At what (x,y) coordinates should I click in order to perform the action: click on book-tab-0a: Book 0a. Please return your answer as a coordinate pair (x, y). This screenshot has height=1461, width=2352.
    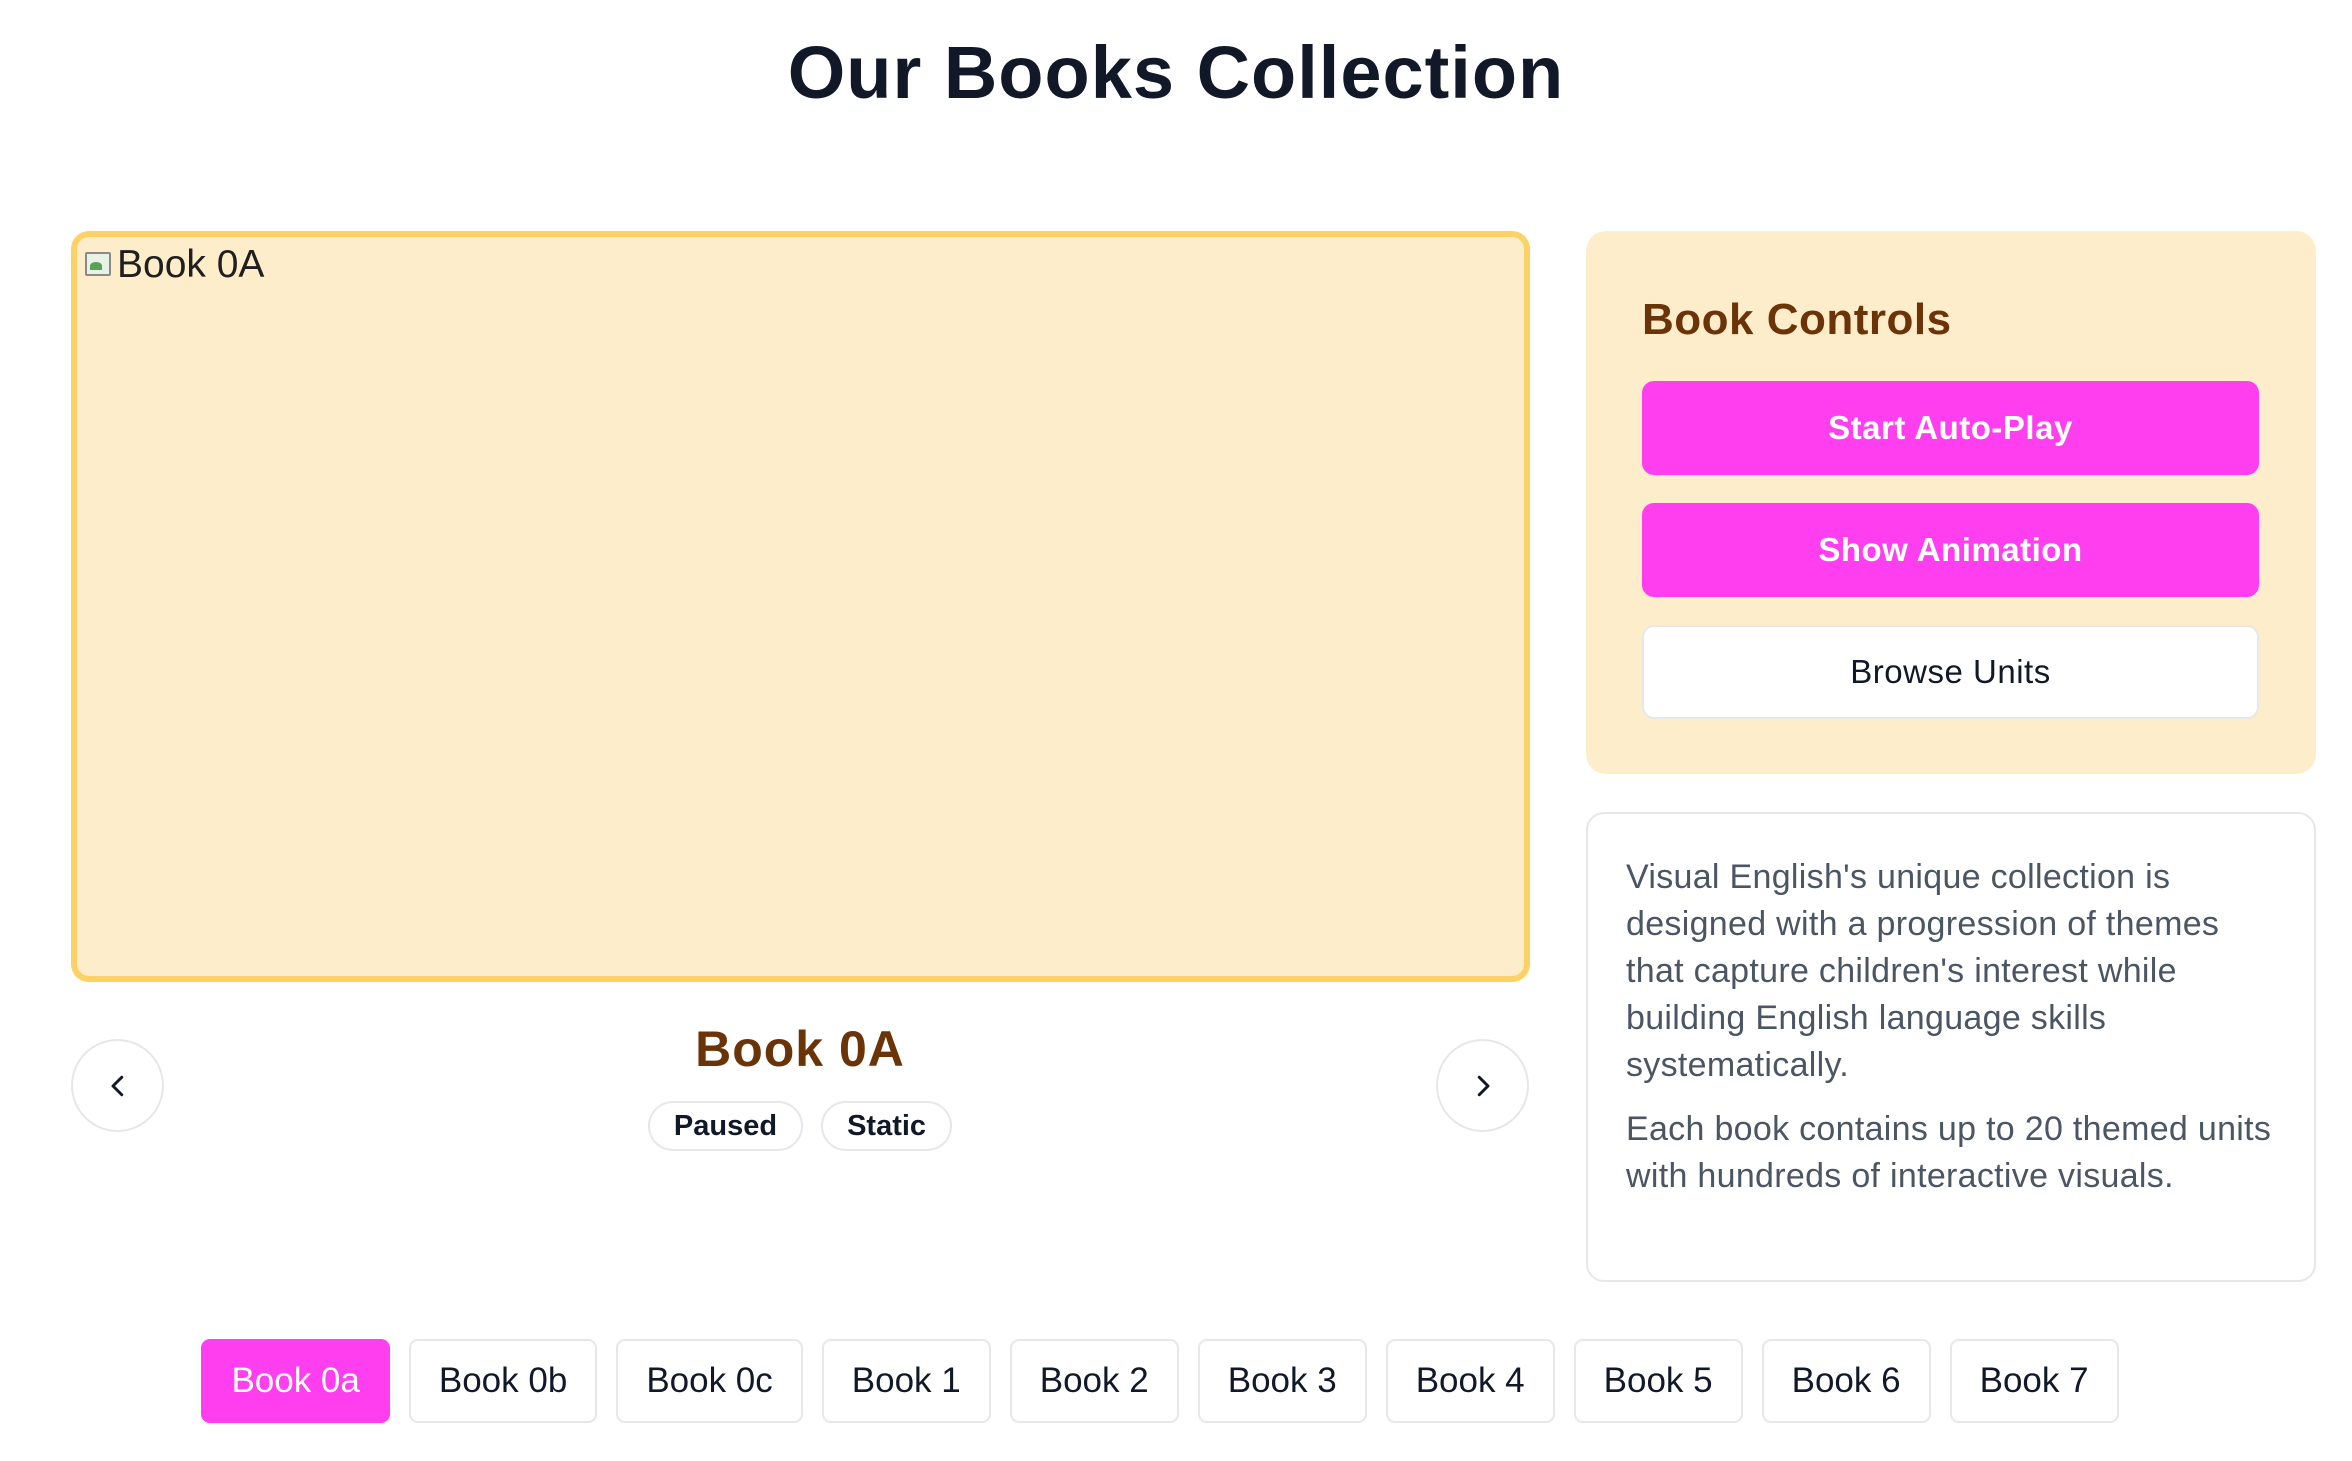
    Looking at the image, I should click on (295, 1381).